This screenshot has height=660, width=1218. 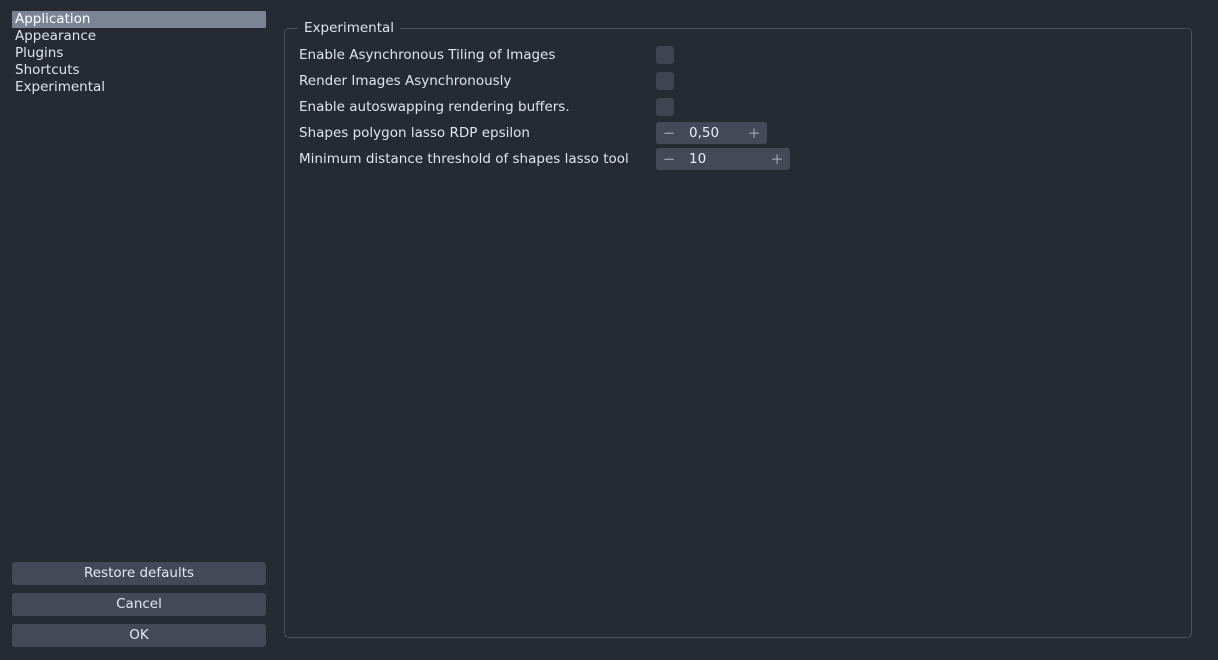 I want to click on sidebar-item-experimental: Experimental, so click(x=139, y=87).